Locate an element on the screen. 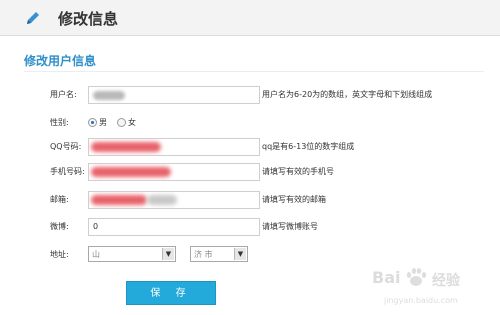 This screenshot has height=315, width=500. username-label: 用户名: is located at coordinates (63, 94).